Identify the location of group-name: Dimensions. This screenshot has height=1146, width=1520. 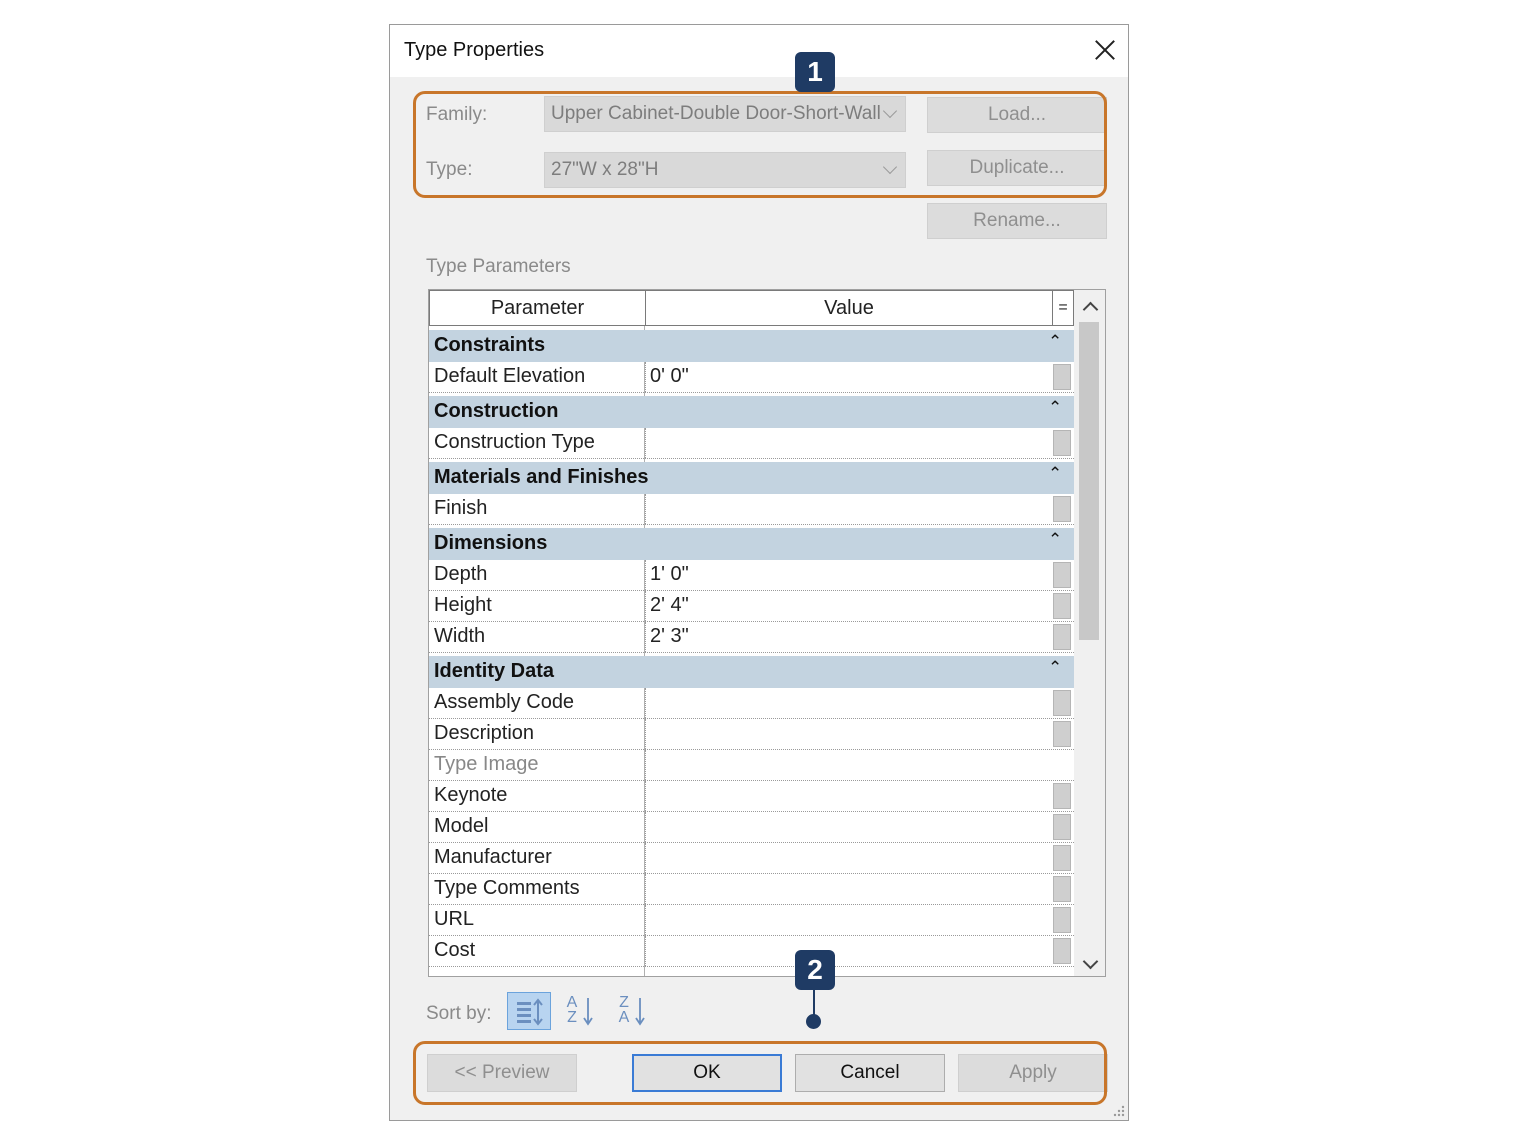
(491, 543).